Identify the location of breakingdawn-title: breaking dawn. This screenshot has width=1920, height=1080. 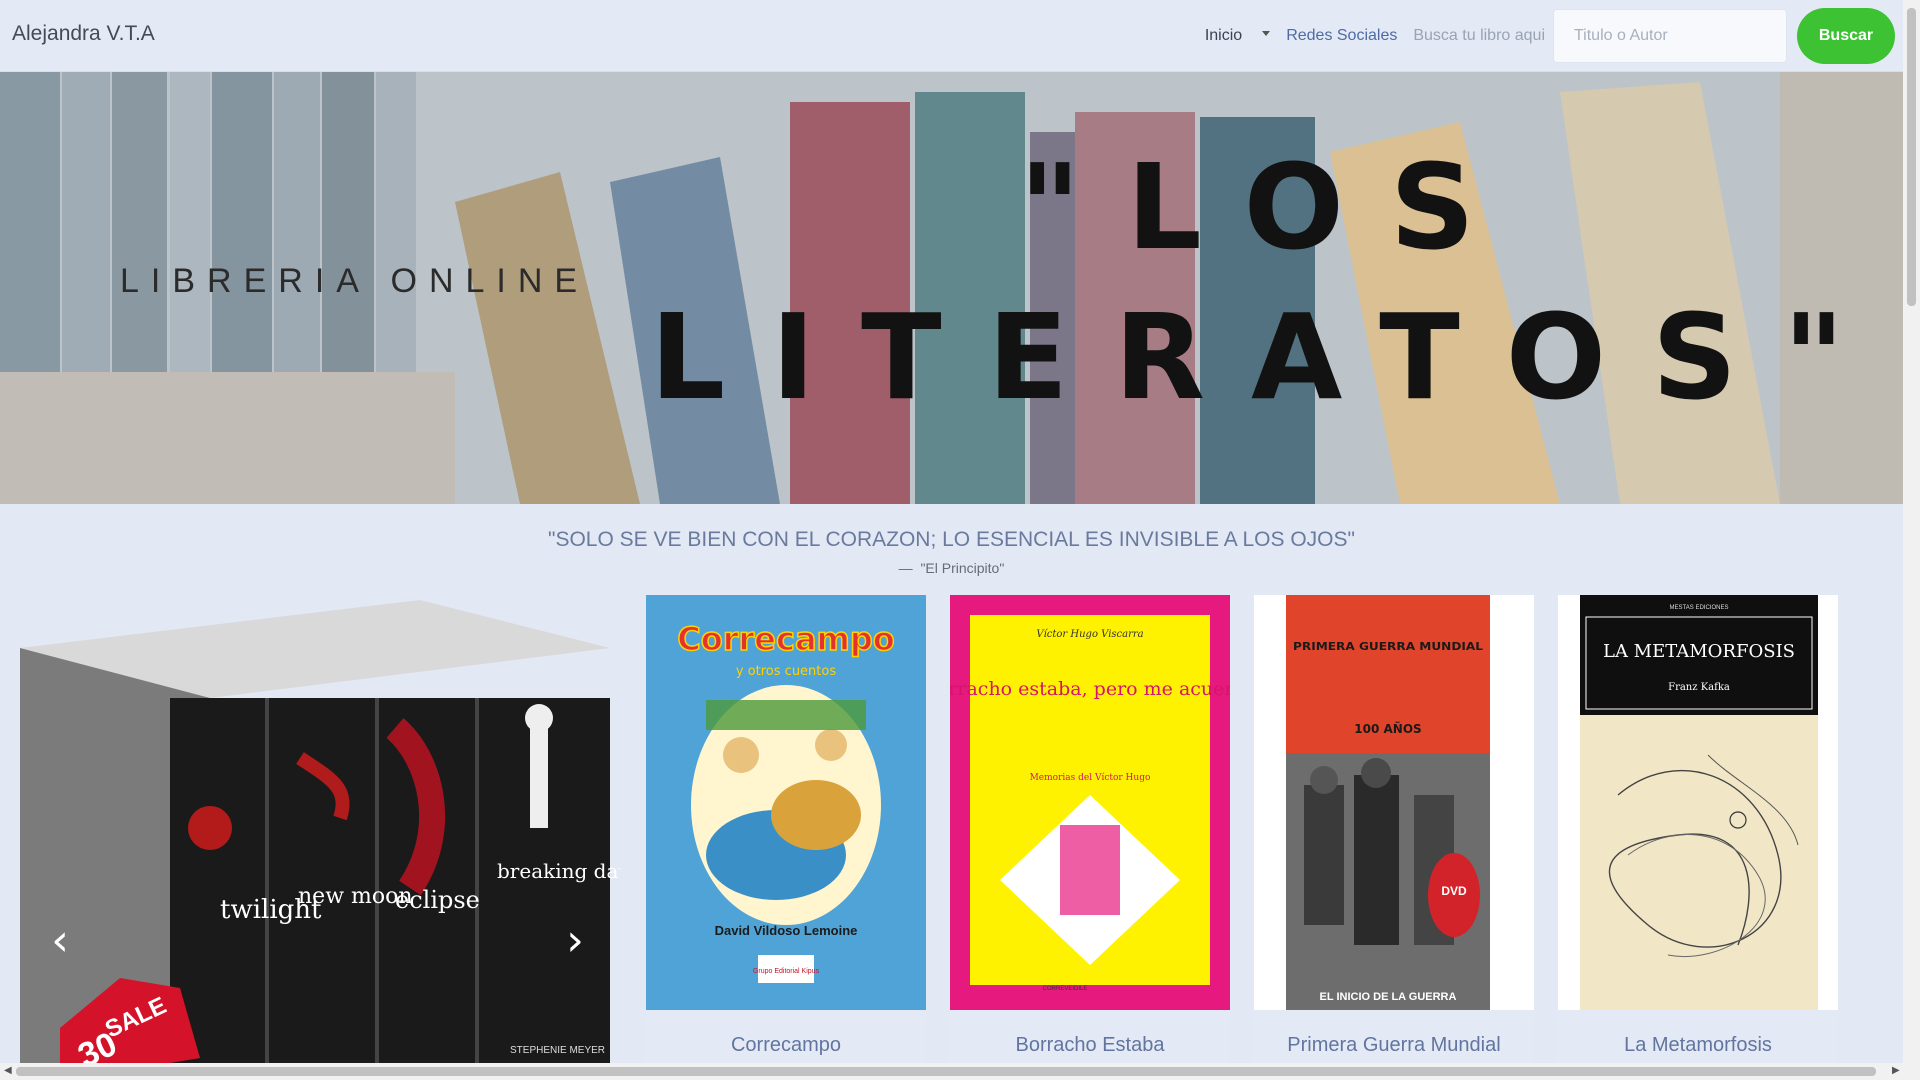
(558, 871).